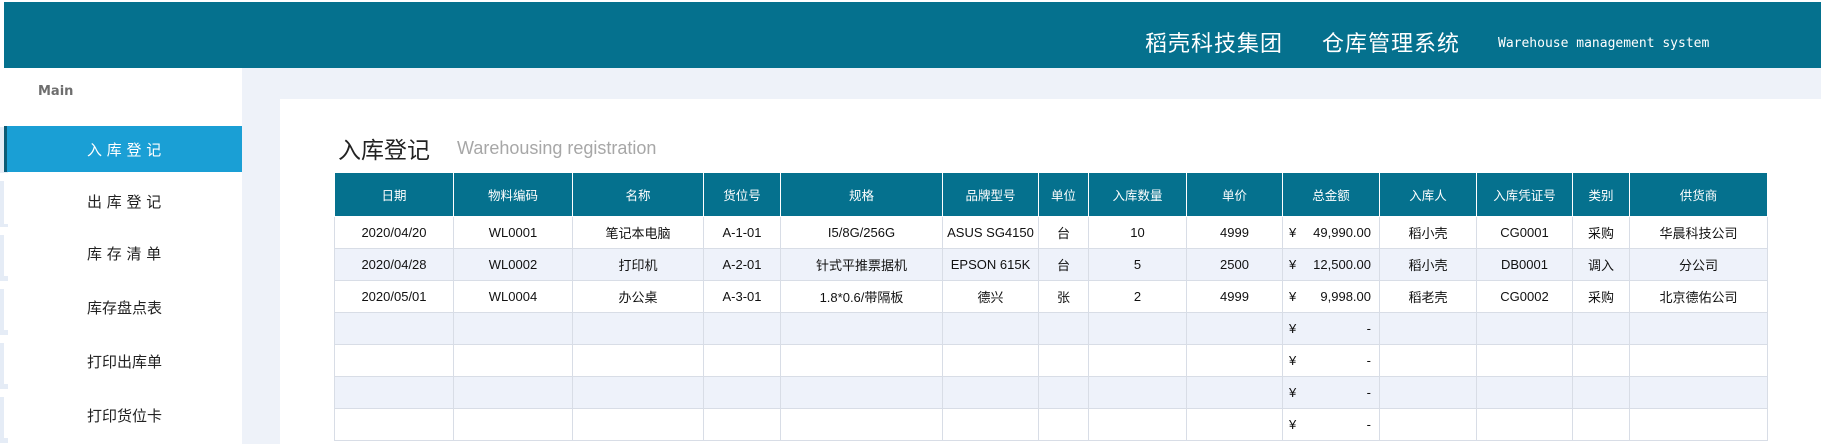 This screenshot has width=1821, height=444. I want to click on sidebar-item-inventory-list: 库 存 清 单, so click(123, 253).